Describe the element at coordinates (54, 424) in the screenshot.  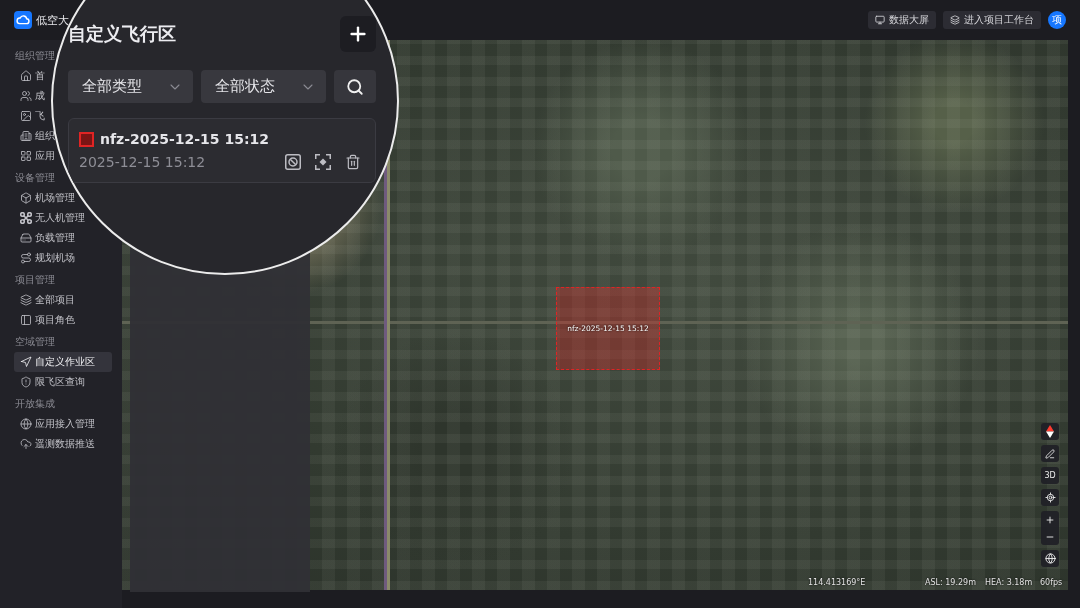
I see `sidebar-item: 应用接入管理` at that location.